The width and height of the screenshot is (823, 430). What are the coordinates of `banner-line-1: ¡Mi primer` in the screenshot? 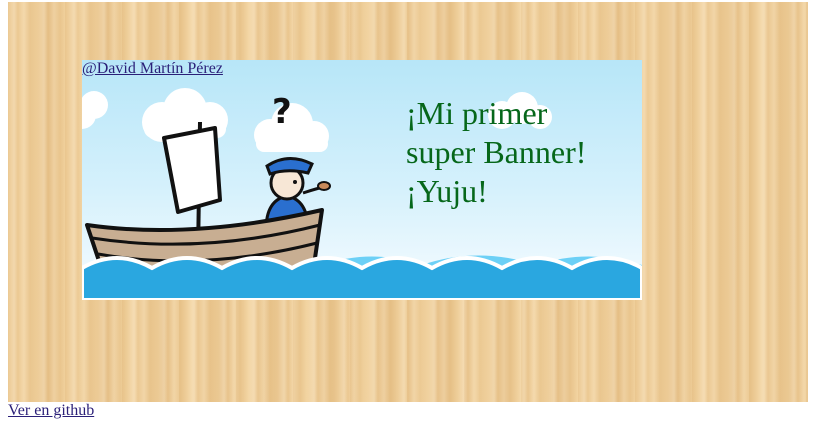 It's located at (477, 113).